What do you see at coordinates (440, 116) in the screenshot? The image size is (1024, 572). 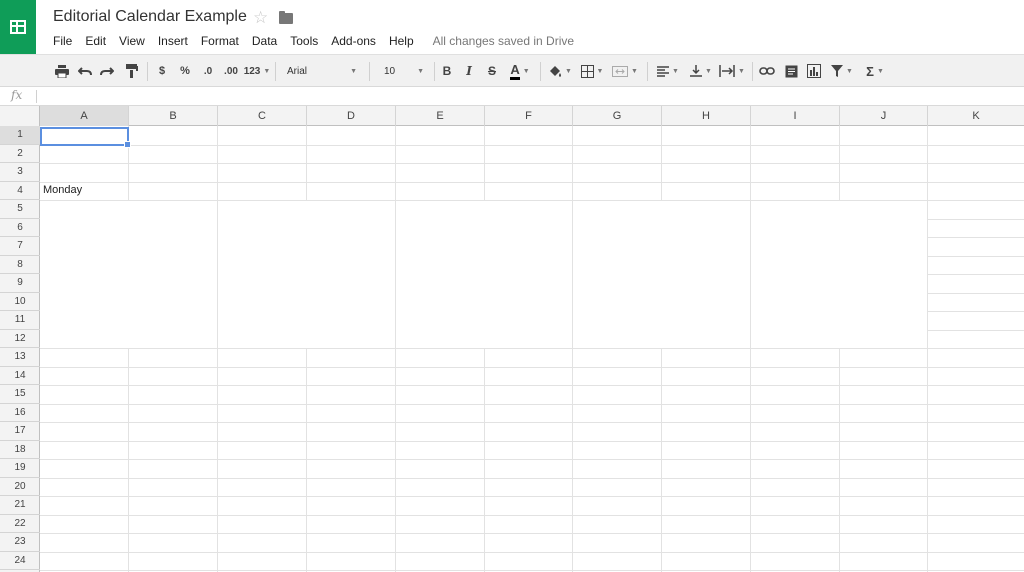 I see `column-header-e: E` at bounding box center [440, 116].